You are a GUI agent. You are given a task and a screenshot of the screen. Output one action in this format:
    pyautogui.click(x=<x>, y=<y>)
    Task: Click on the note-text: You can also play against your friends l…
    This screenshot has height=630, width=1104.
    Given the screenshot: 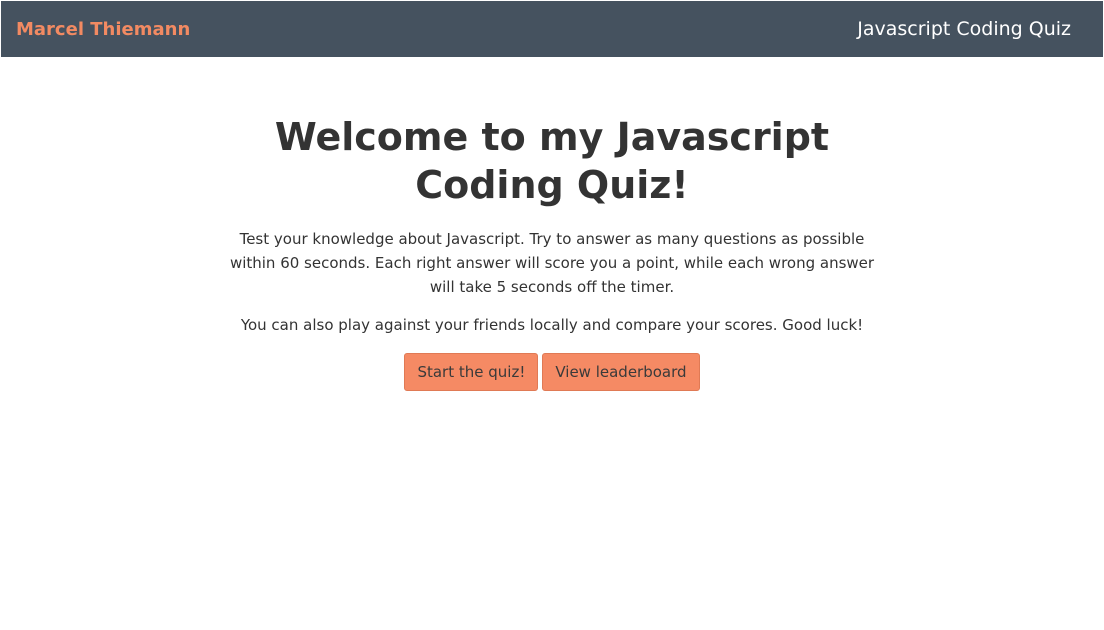 What is the action you would take?
    pyautogui.click(x=552, y=325)
    